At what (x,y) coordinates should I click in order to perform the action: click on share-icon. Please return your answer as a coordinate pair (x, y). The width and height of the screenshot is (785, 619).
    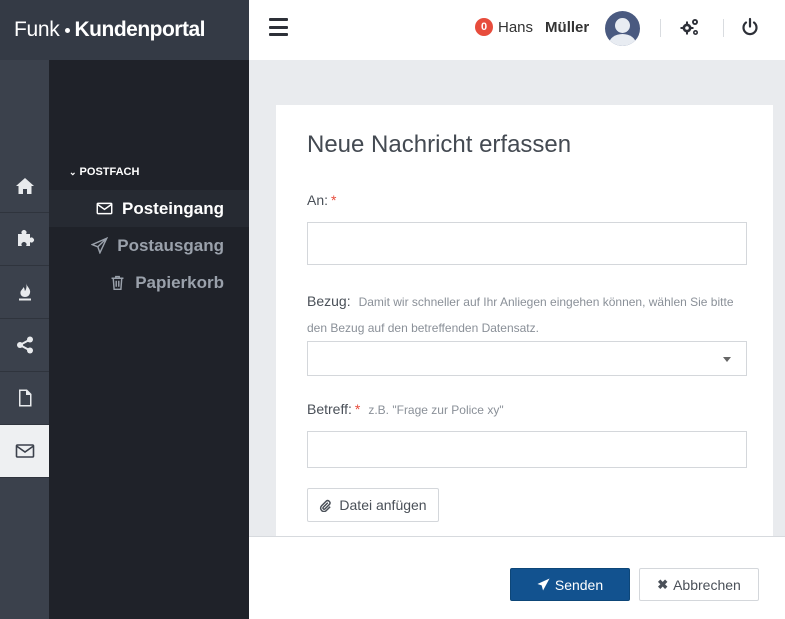
    Looking at the image, I should click on (24, 345).